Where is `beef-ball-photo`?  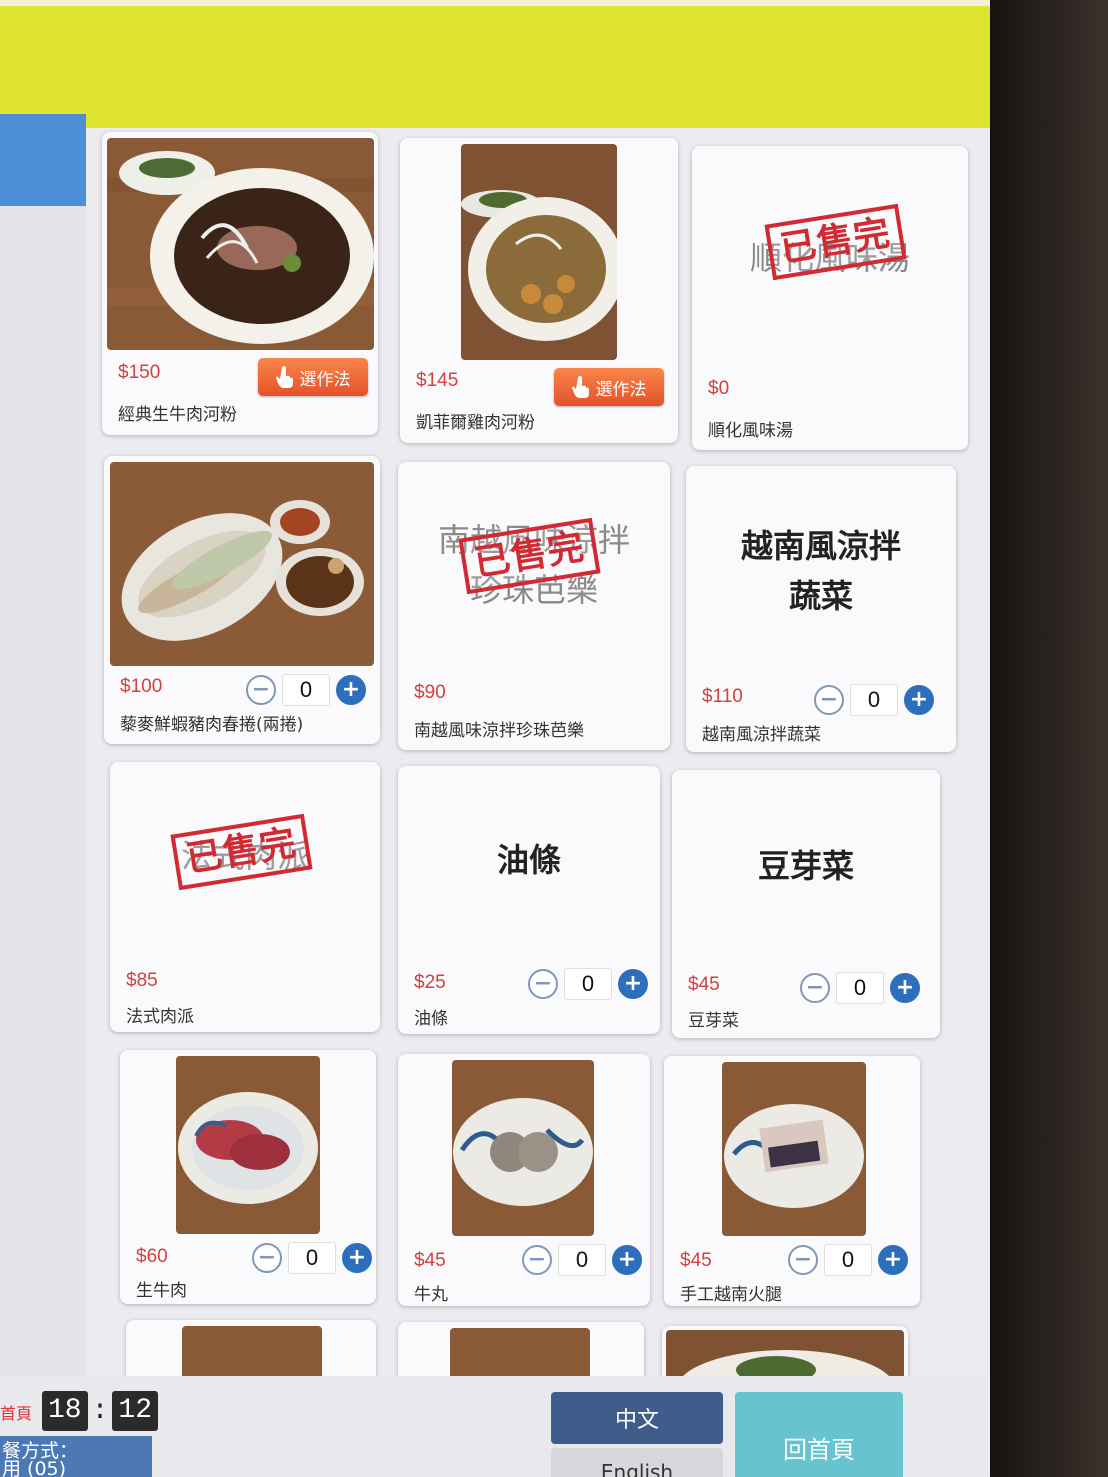 beef-ball-photo is located at coordinates (523, 1148).